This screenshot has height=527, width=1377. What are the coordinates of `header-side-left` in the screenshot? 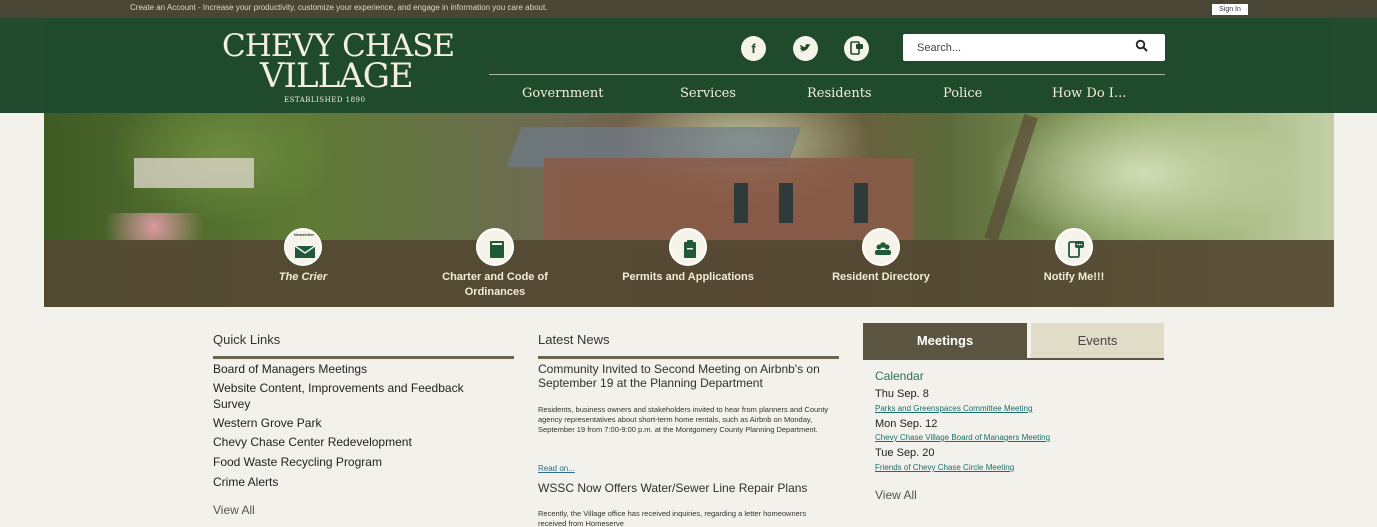 It's located at (22, 65).